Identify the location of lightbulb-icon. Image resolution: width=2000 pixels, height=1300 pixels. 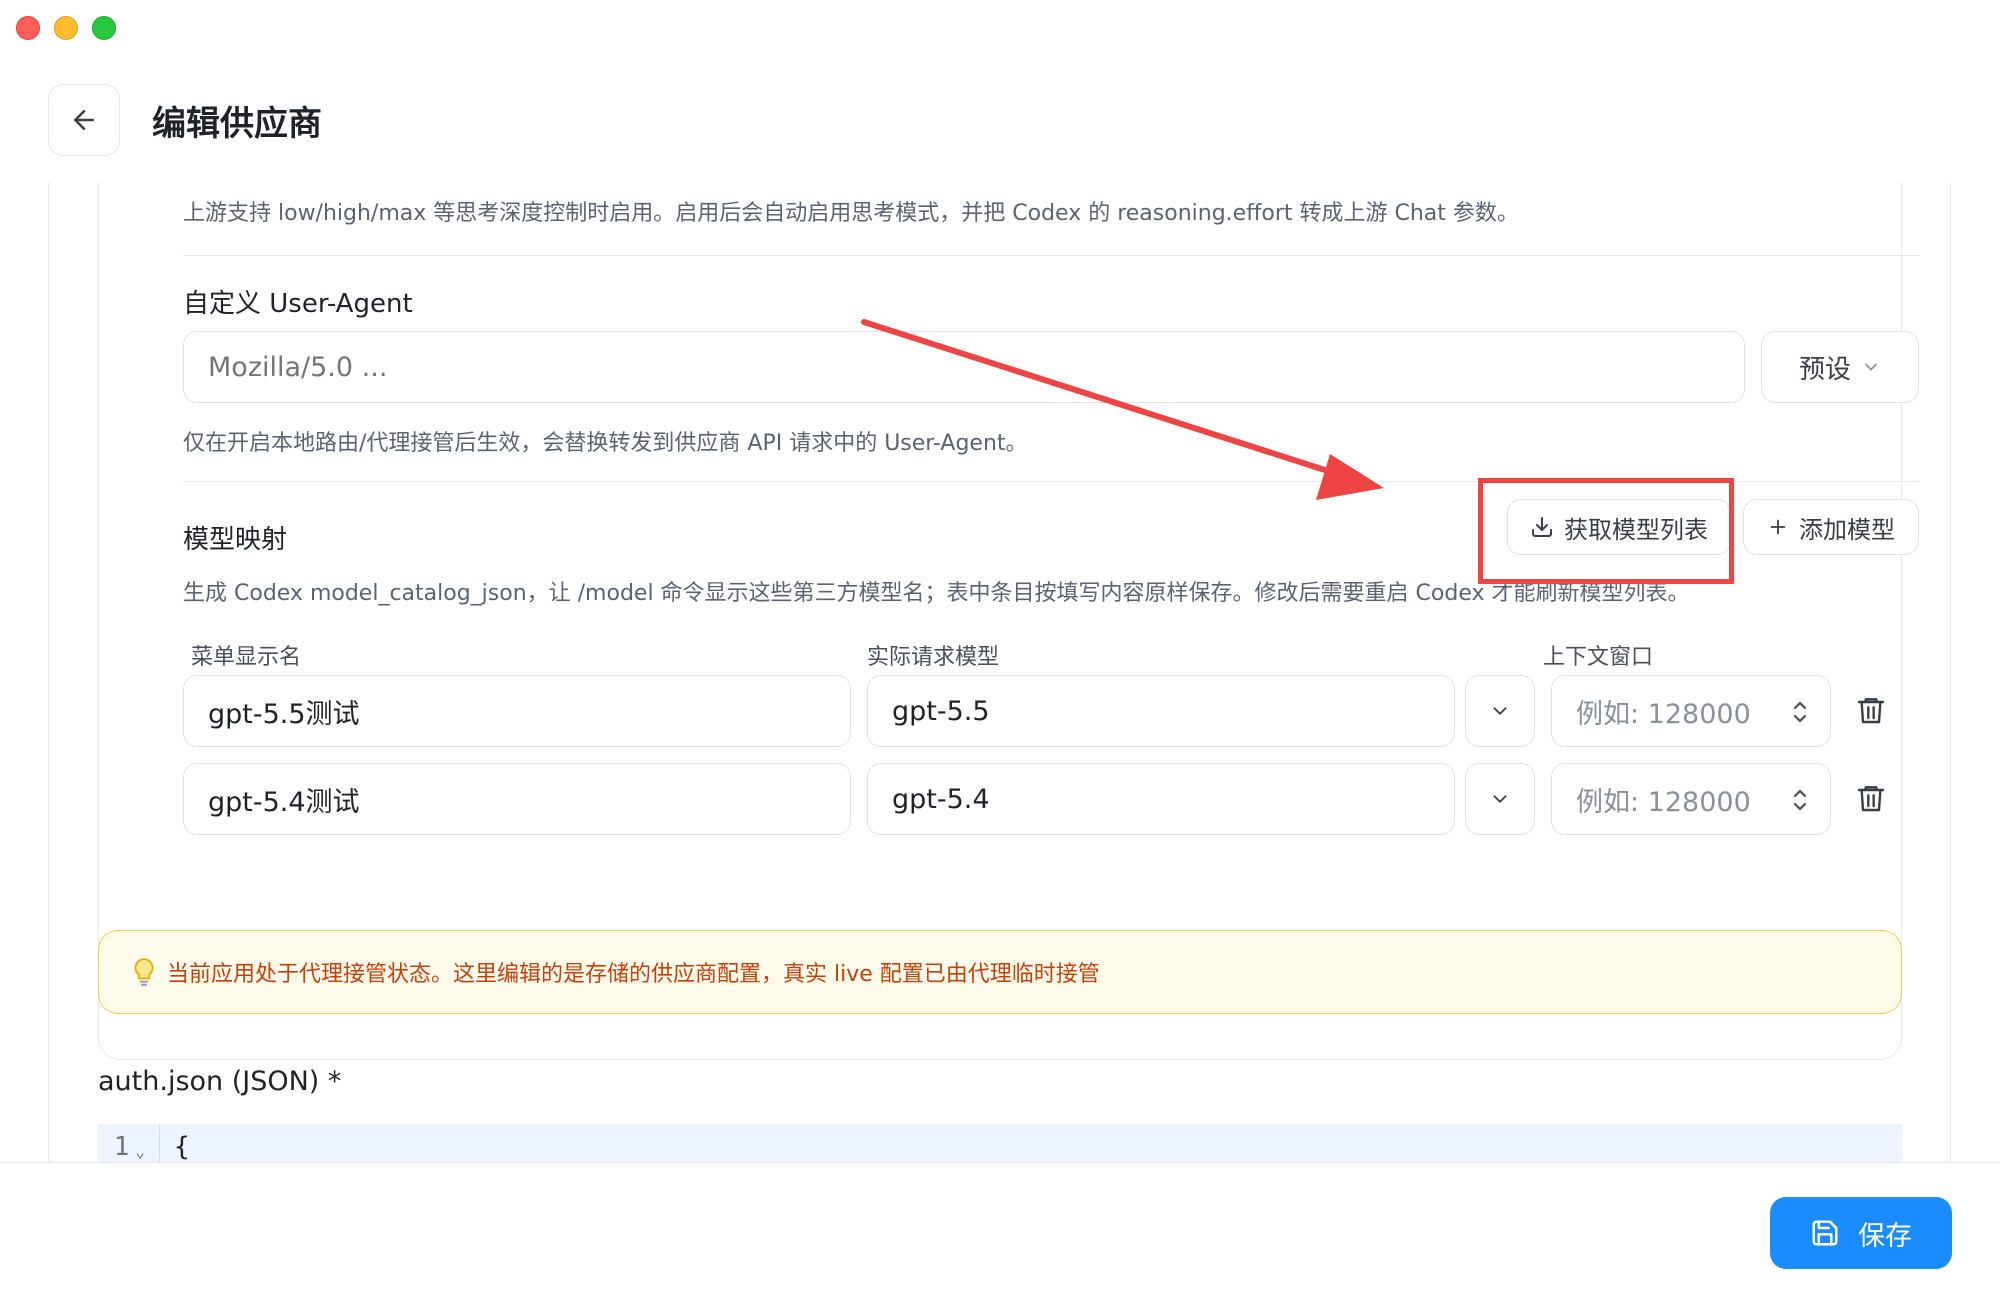
(144, 972).